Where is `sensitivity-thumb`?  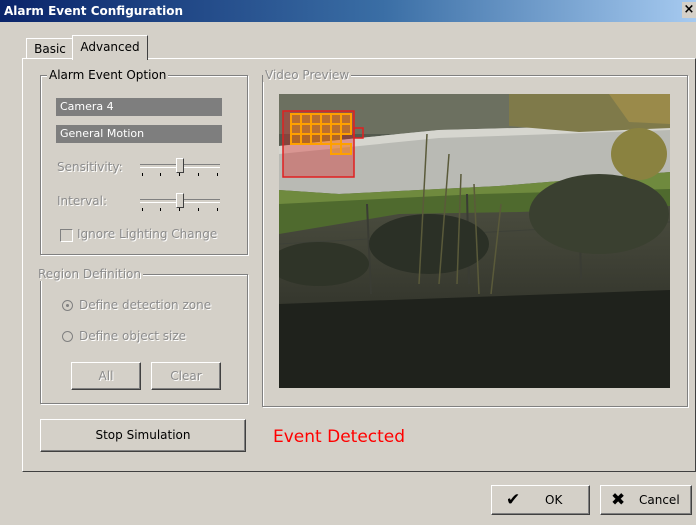
sensitivity-thumb is located at coordinates (180, 165).